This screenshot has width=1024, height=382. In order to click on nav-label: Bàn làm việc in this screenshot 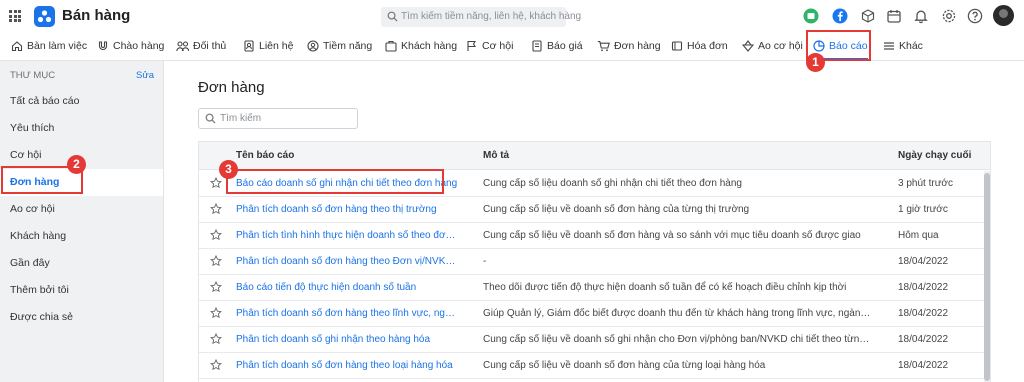, I will do `click(57, 46)`.